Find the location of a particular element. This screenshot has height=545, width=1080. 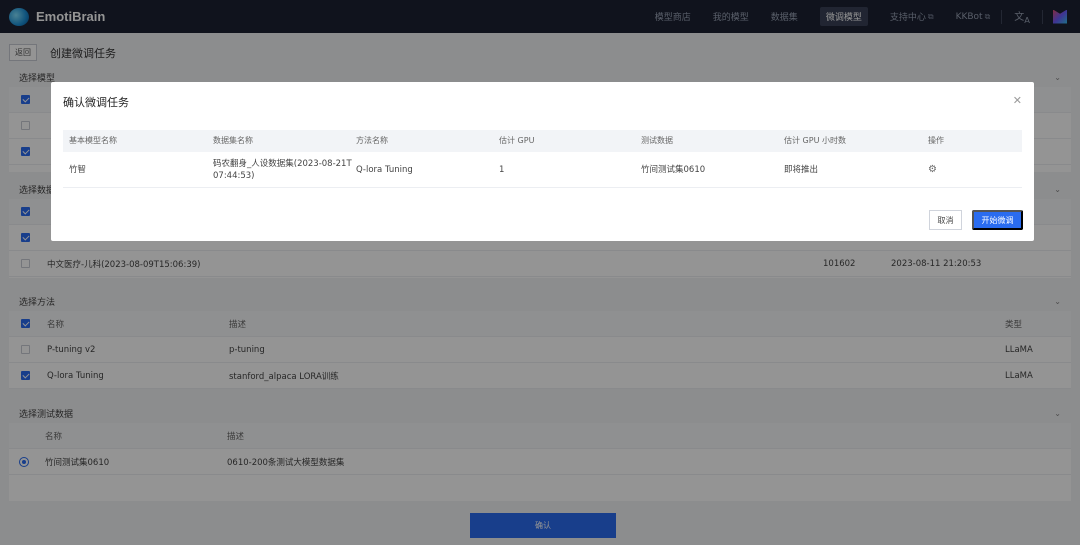

column-header: 估计 GPU is located at coordinates (517, 140).